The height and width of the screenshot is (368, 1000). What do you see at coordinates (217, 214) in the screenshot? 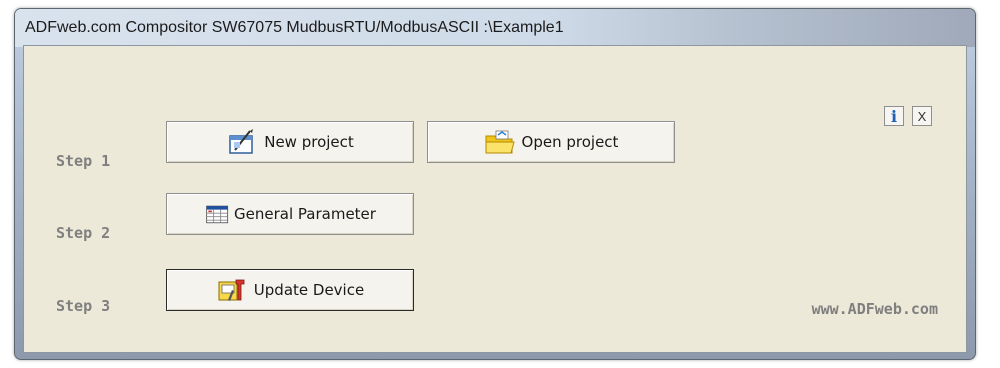
I see `parameter-table-icon` at bounding box center [217, 214].